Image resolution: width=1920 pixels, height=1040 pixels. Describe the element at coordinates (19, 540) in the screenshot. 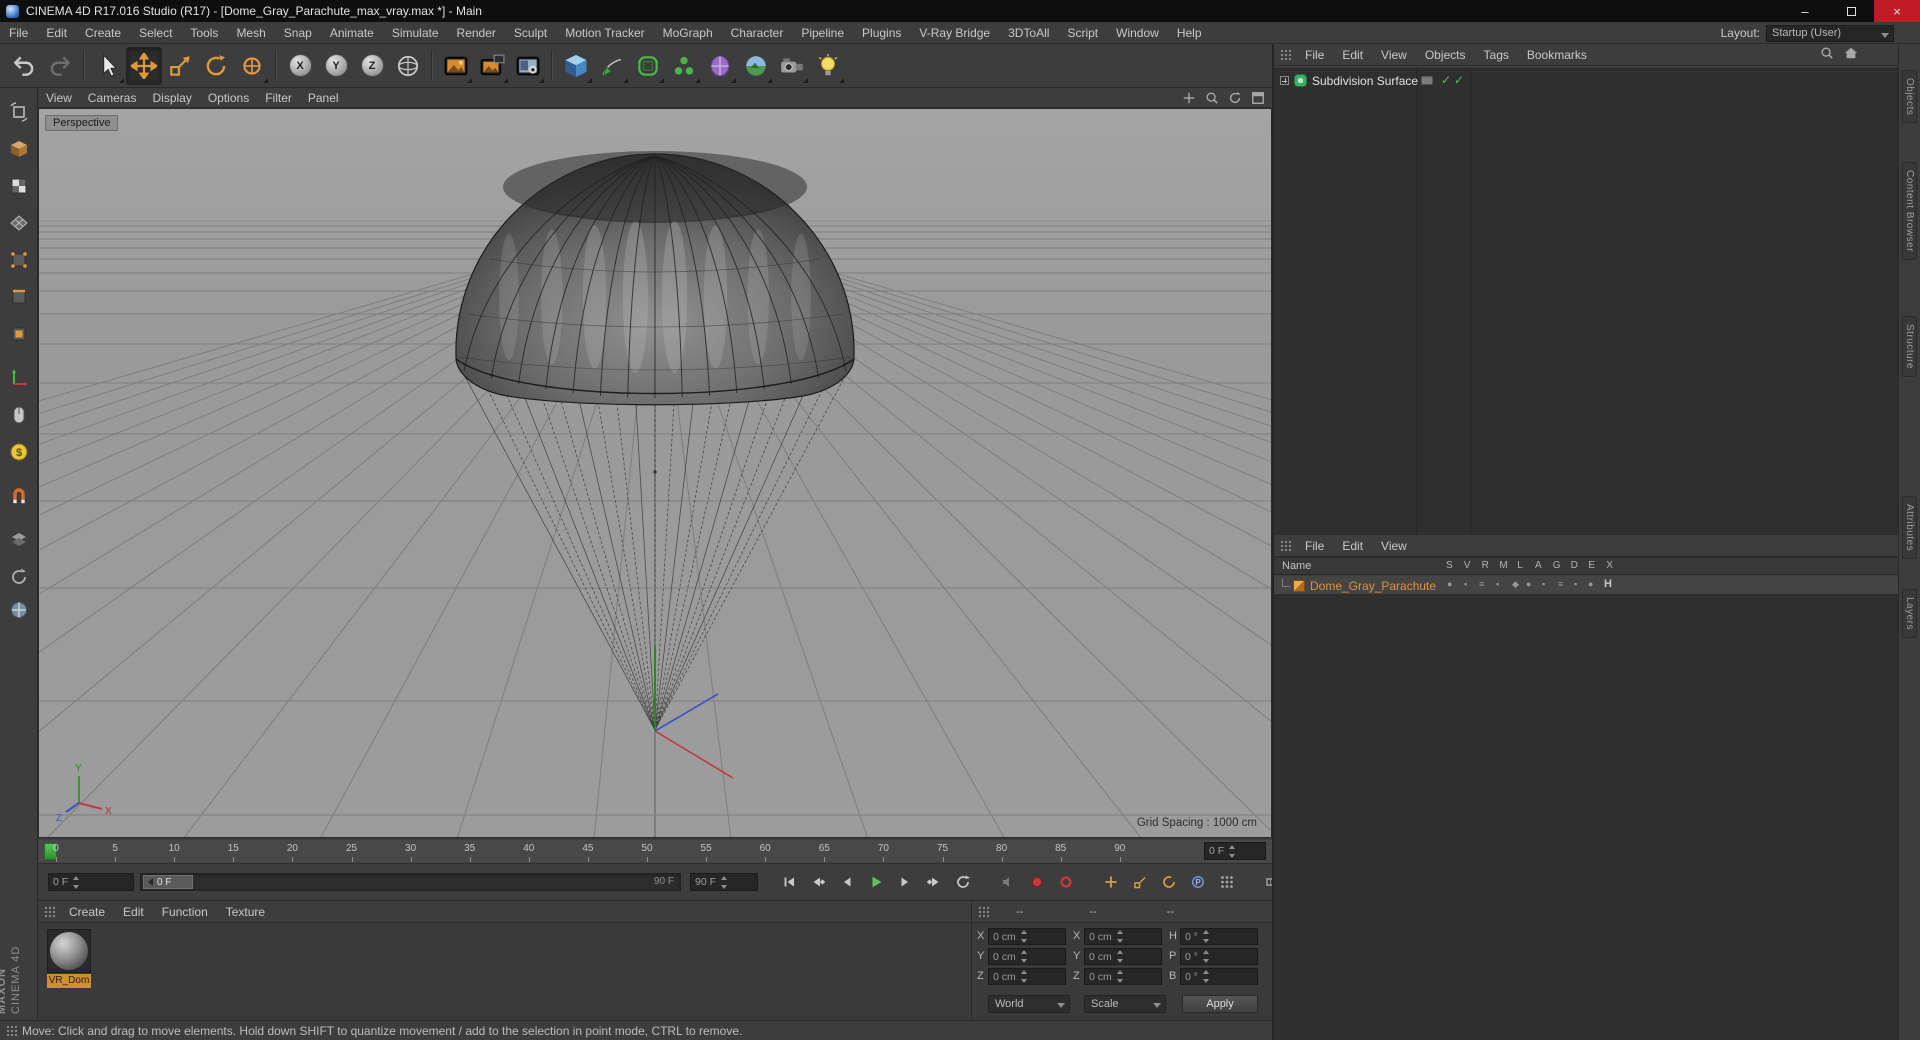

I see `workplane-lock-button` at that location.